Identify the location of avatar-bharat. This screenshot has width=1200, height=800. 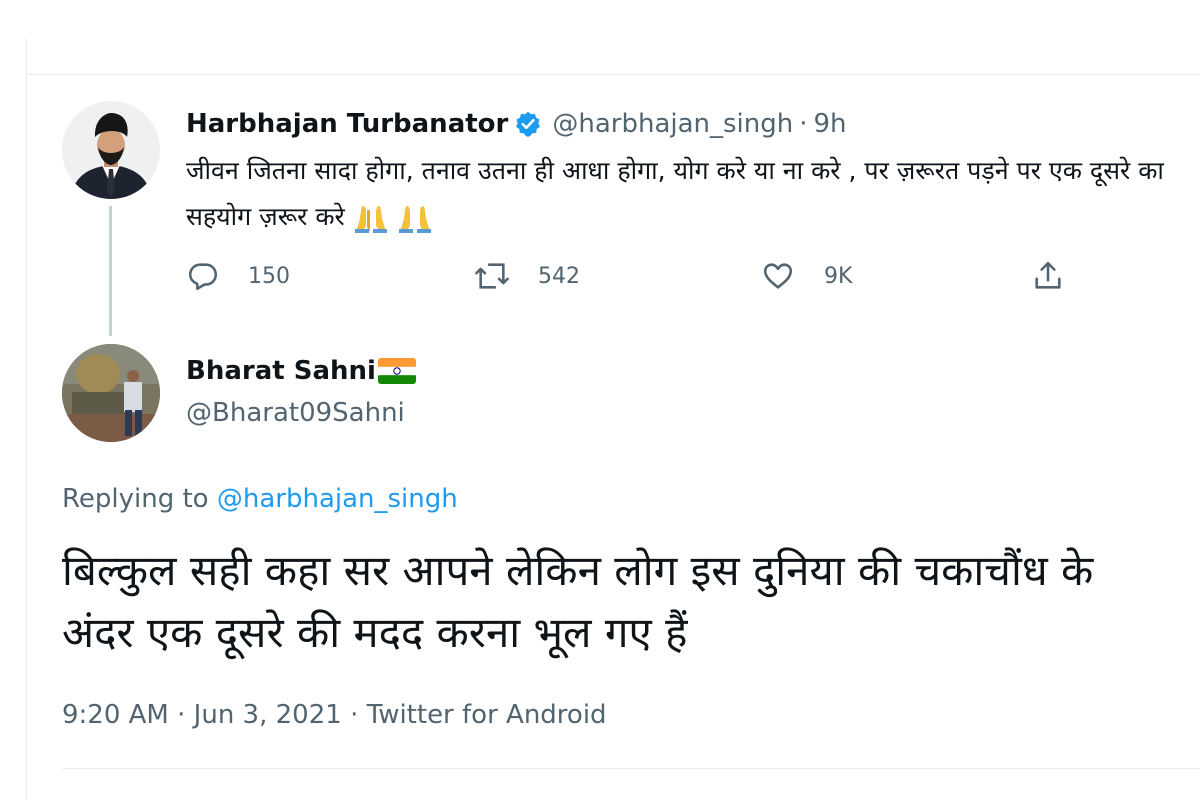
(111, 393).